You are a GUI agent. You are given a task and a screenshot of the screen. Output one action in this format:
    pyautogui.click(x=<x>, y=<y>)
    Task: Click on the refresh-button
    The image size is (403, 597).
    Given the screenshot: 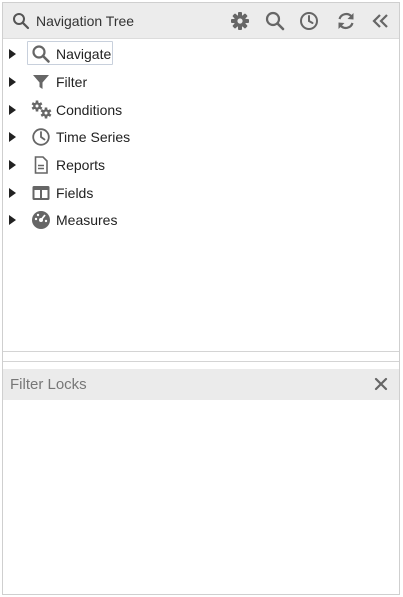 What is the action you would take?
    pyautogui.click(x=346, y=21)
    